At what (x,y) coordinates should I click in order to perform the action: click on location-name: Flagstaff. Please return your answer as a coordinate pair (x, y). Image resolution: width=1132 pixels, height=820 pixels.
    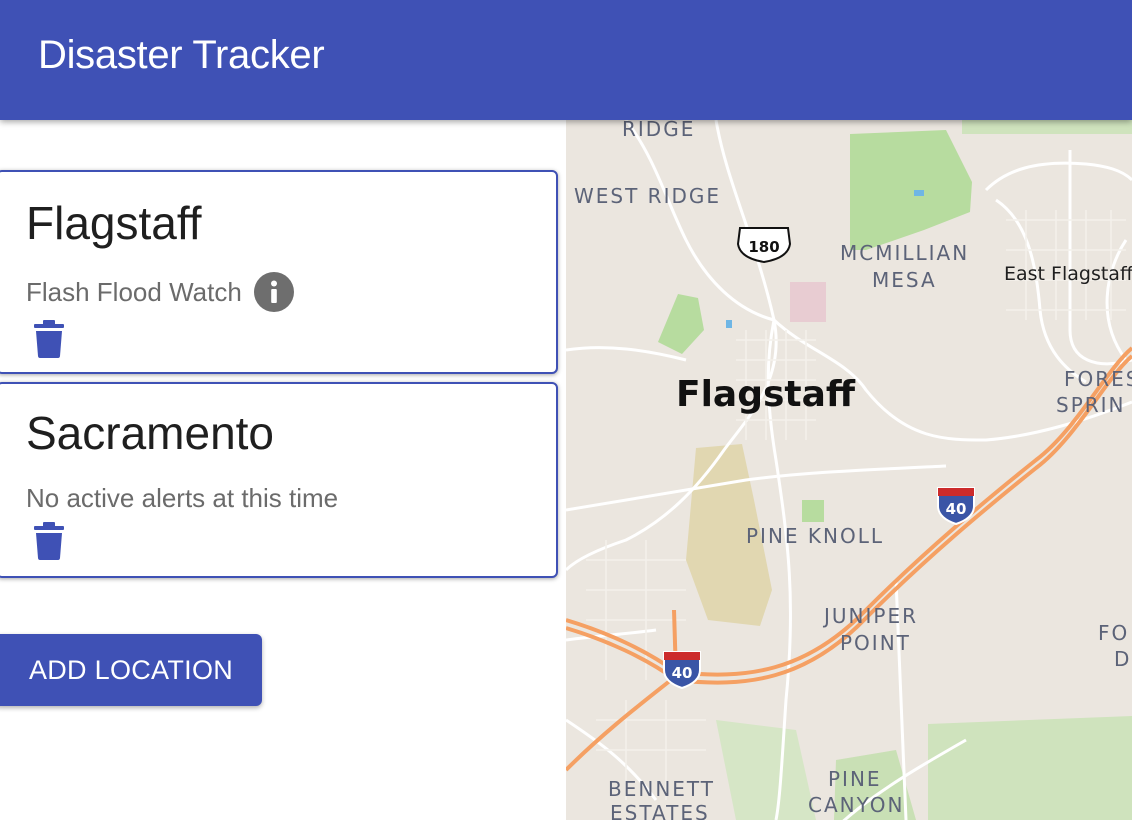
    Looking at the image, I should click on (114, 223).